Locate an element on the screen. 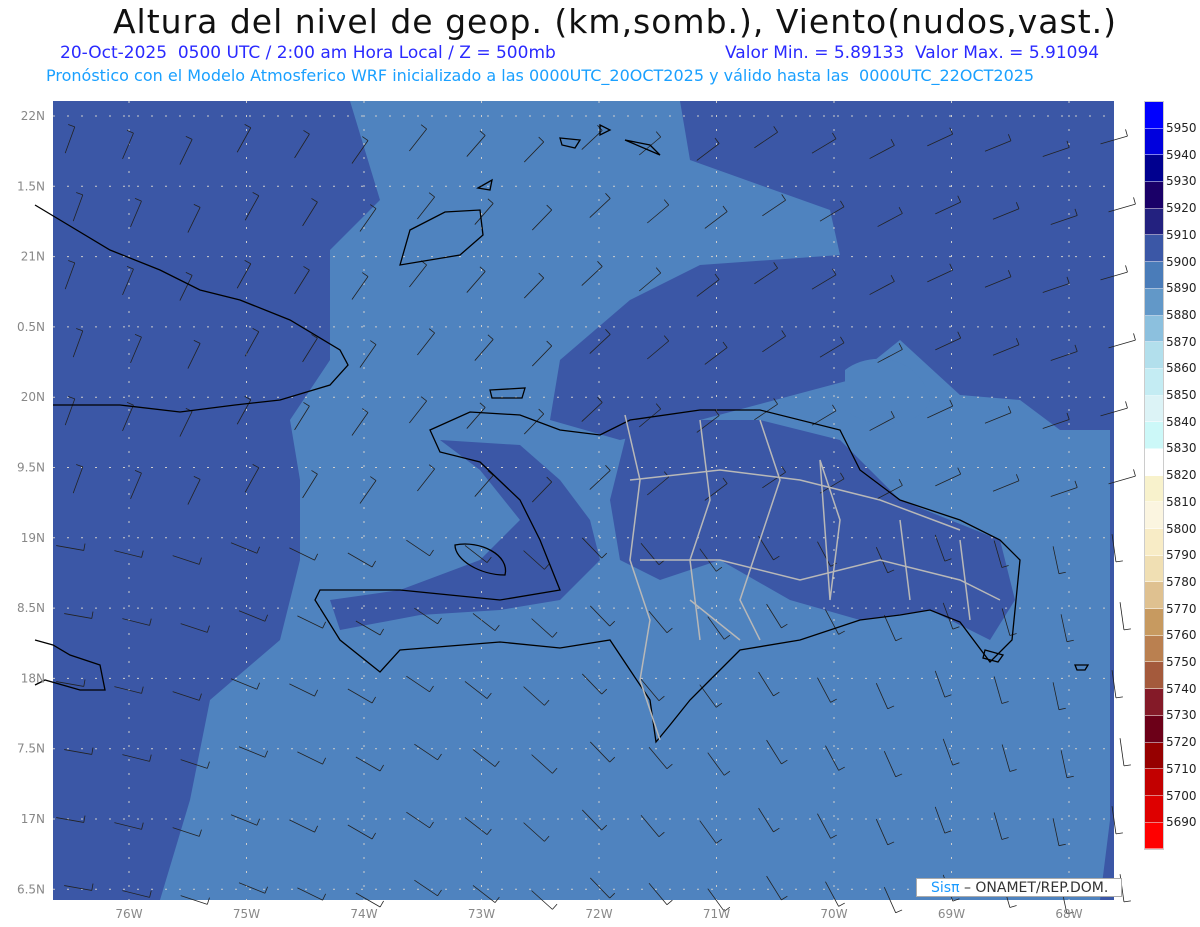 The width and height of the screenshot is (1200, 927). lat-tick-label: 6.5N is located at coordinates (31, 889).